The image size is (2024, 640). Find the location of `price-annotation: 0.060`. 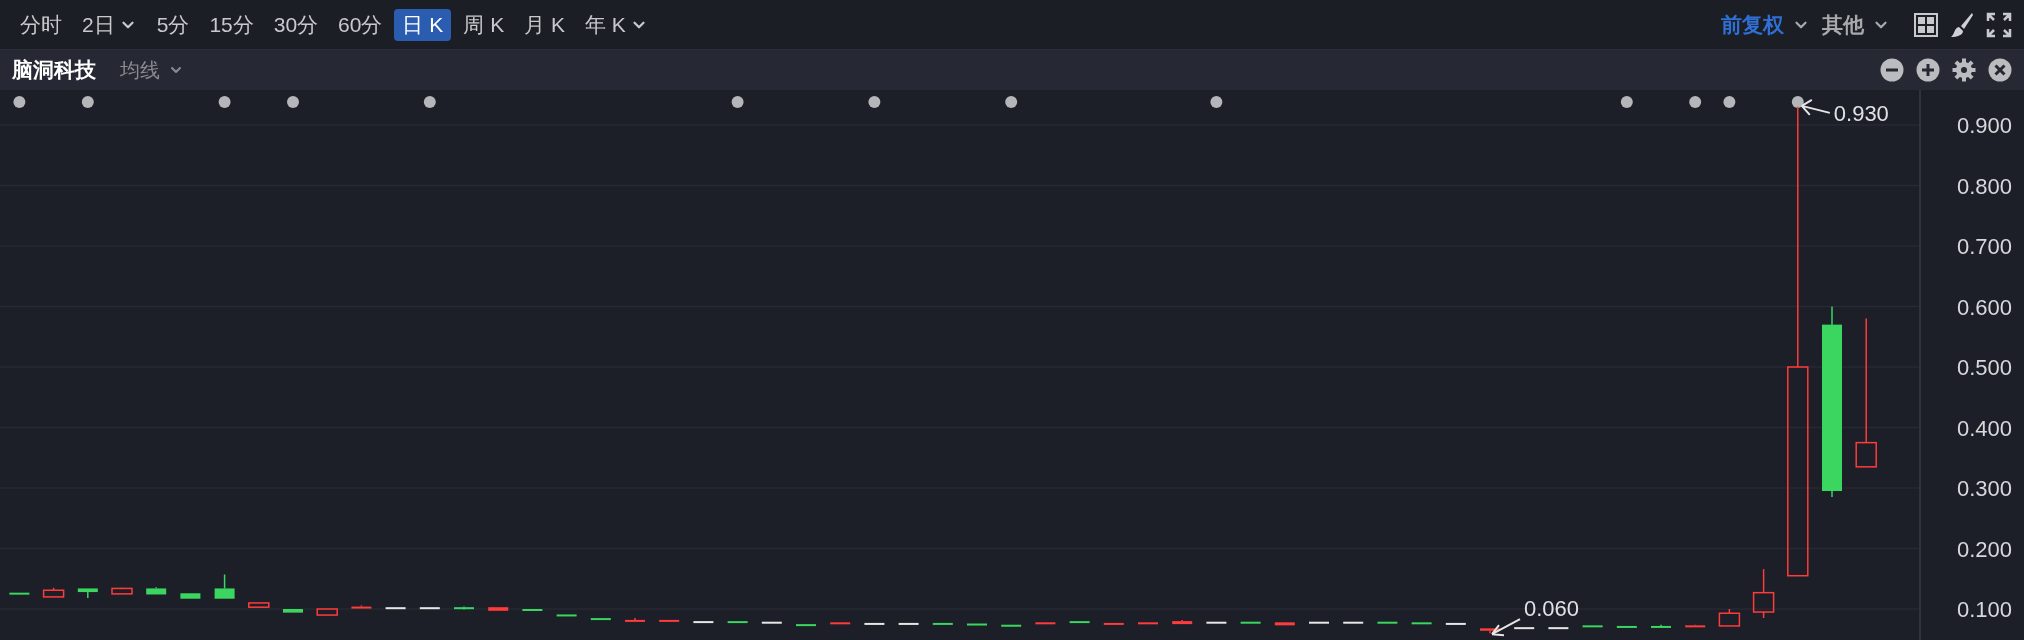

price-annotation: 0.060 is located at coordinates (1552, 609).